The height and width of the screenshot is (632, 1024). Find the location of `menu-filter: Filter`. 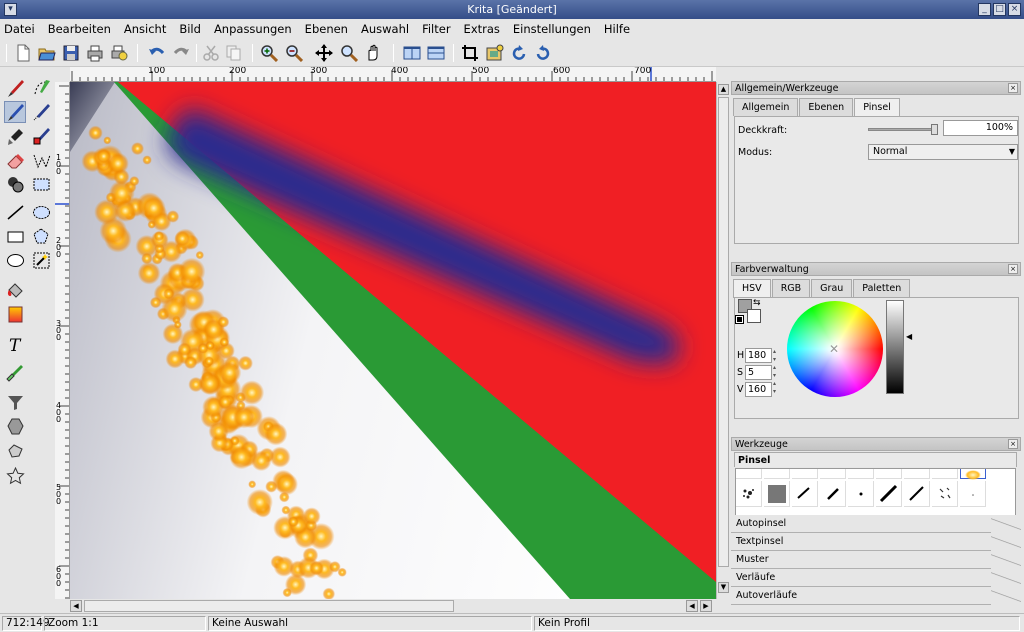

menu-filter: Filter is located at coordinates (436, 29).